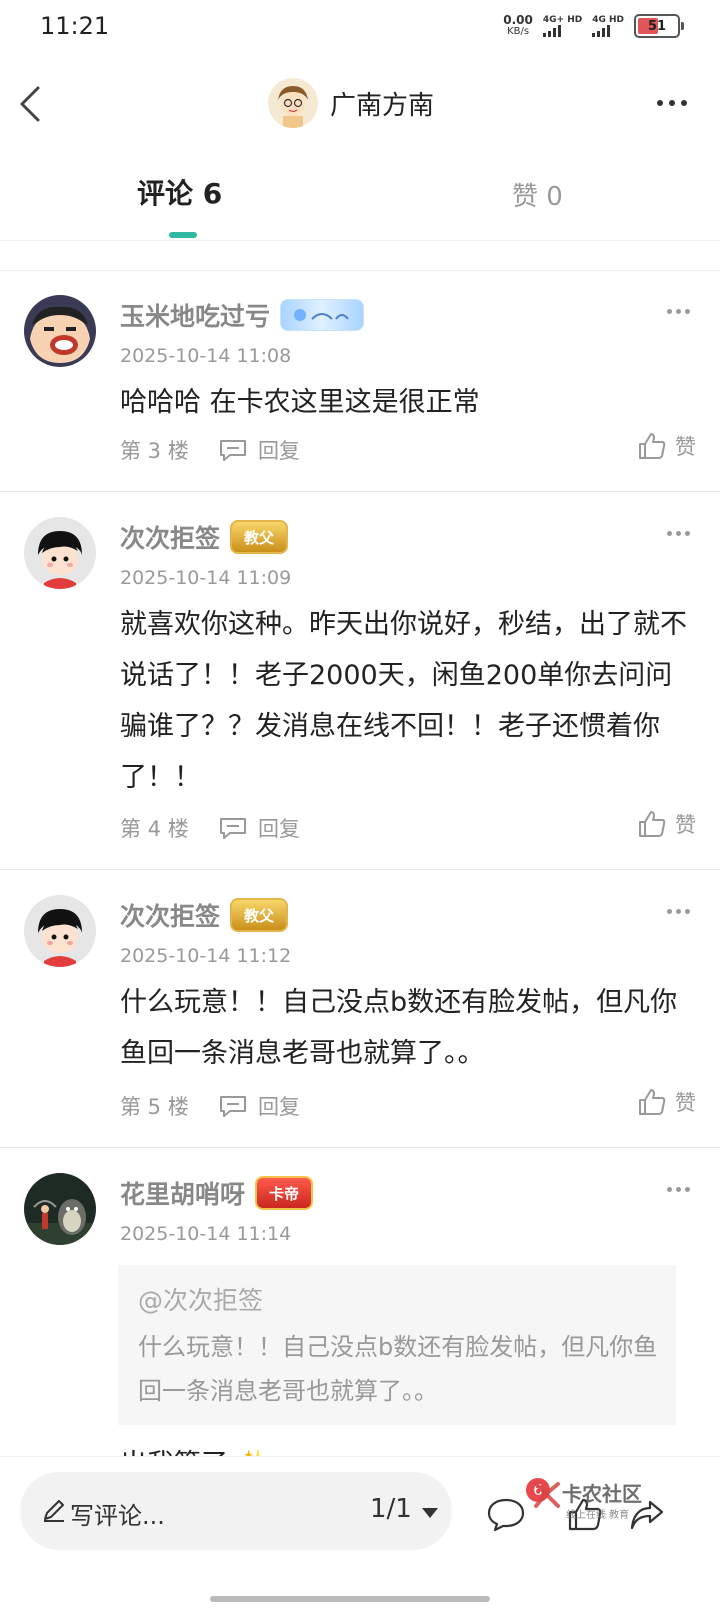 Image resolution: width=720 pixels, height=1612 pixels. What do you see at coordinates (179, 192) in the screenshot?
I see `tab-comments: 评论 6` at bounding box center [179, 192].